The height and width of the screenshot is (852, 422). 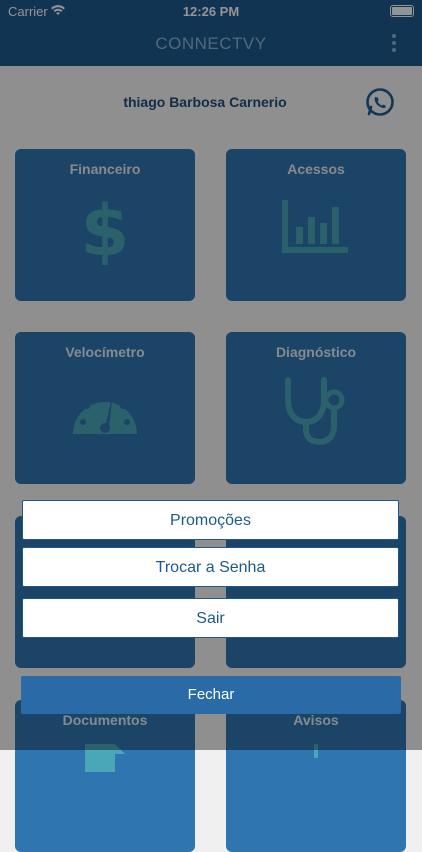 I want to click on sair-button: Sair, so click(x=210, y=618).